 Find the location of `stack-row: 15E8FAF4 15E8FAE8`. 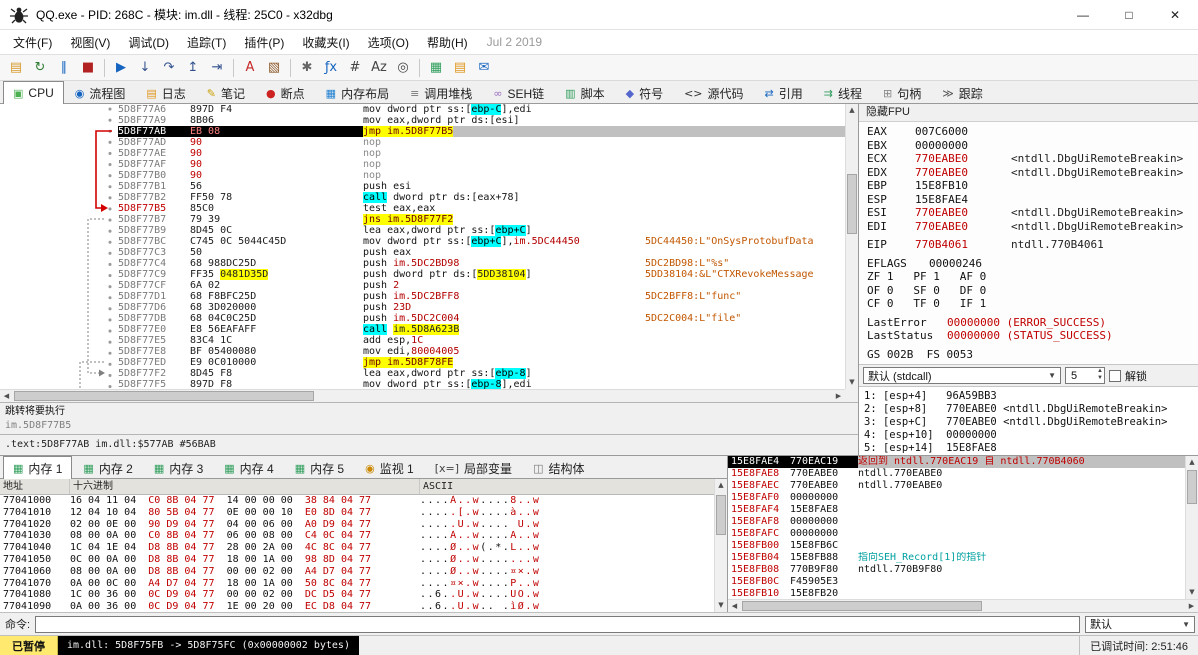

stack-row: 15E8FAF4 15E8FAE8 is located at coordinates (956, 510).